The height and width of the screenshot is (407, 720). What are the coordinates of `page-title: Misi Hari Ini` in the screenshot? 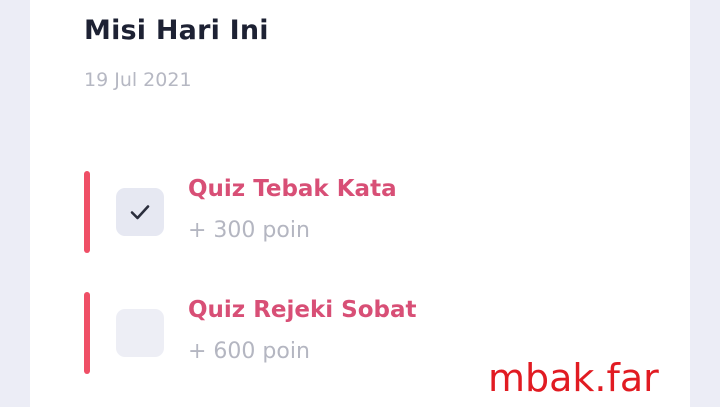 It's located at (176, 30).